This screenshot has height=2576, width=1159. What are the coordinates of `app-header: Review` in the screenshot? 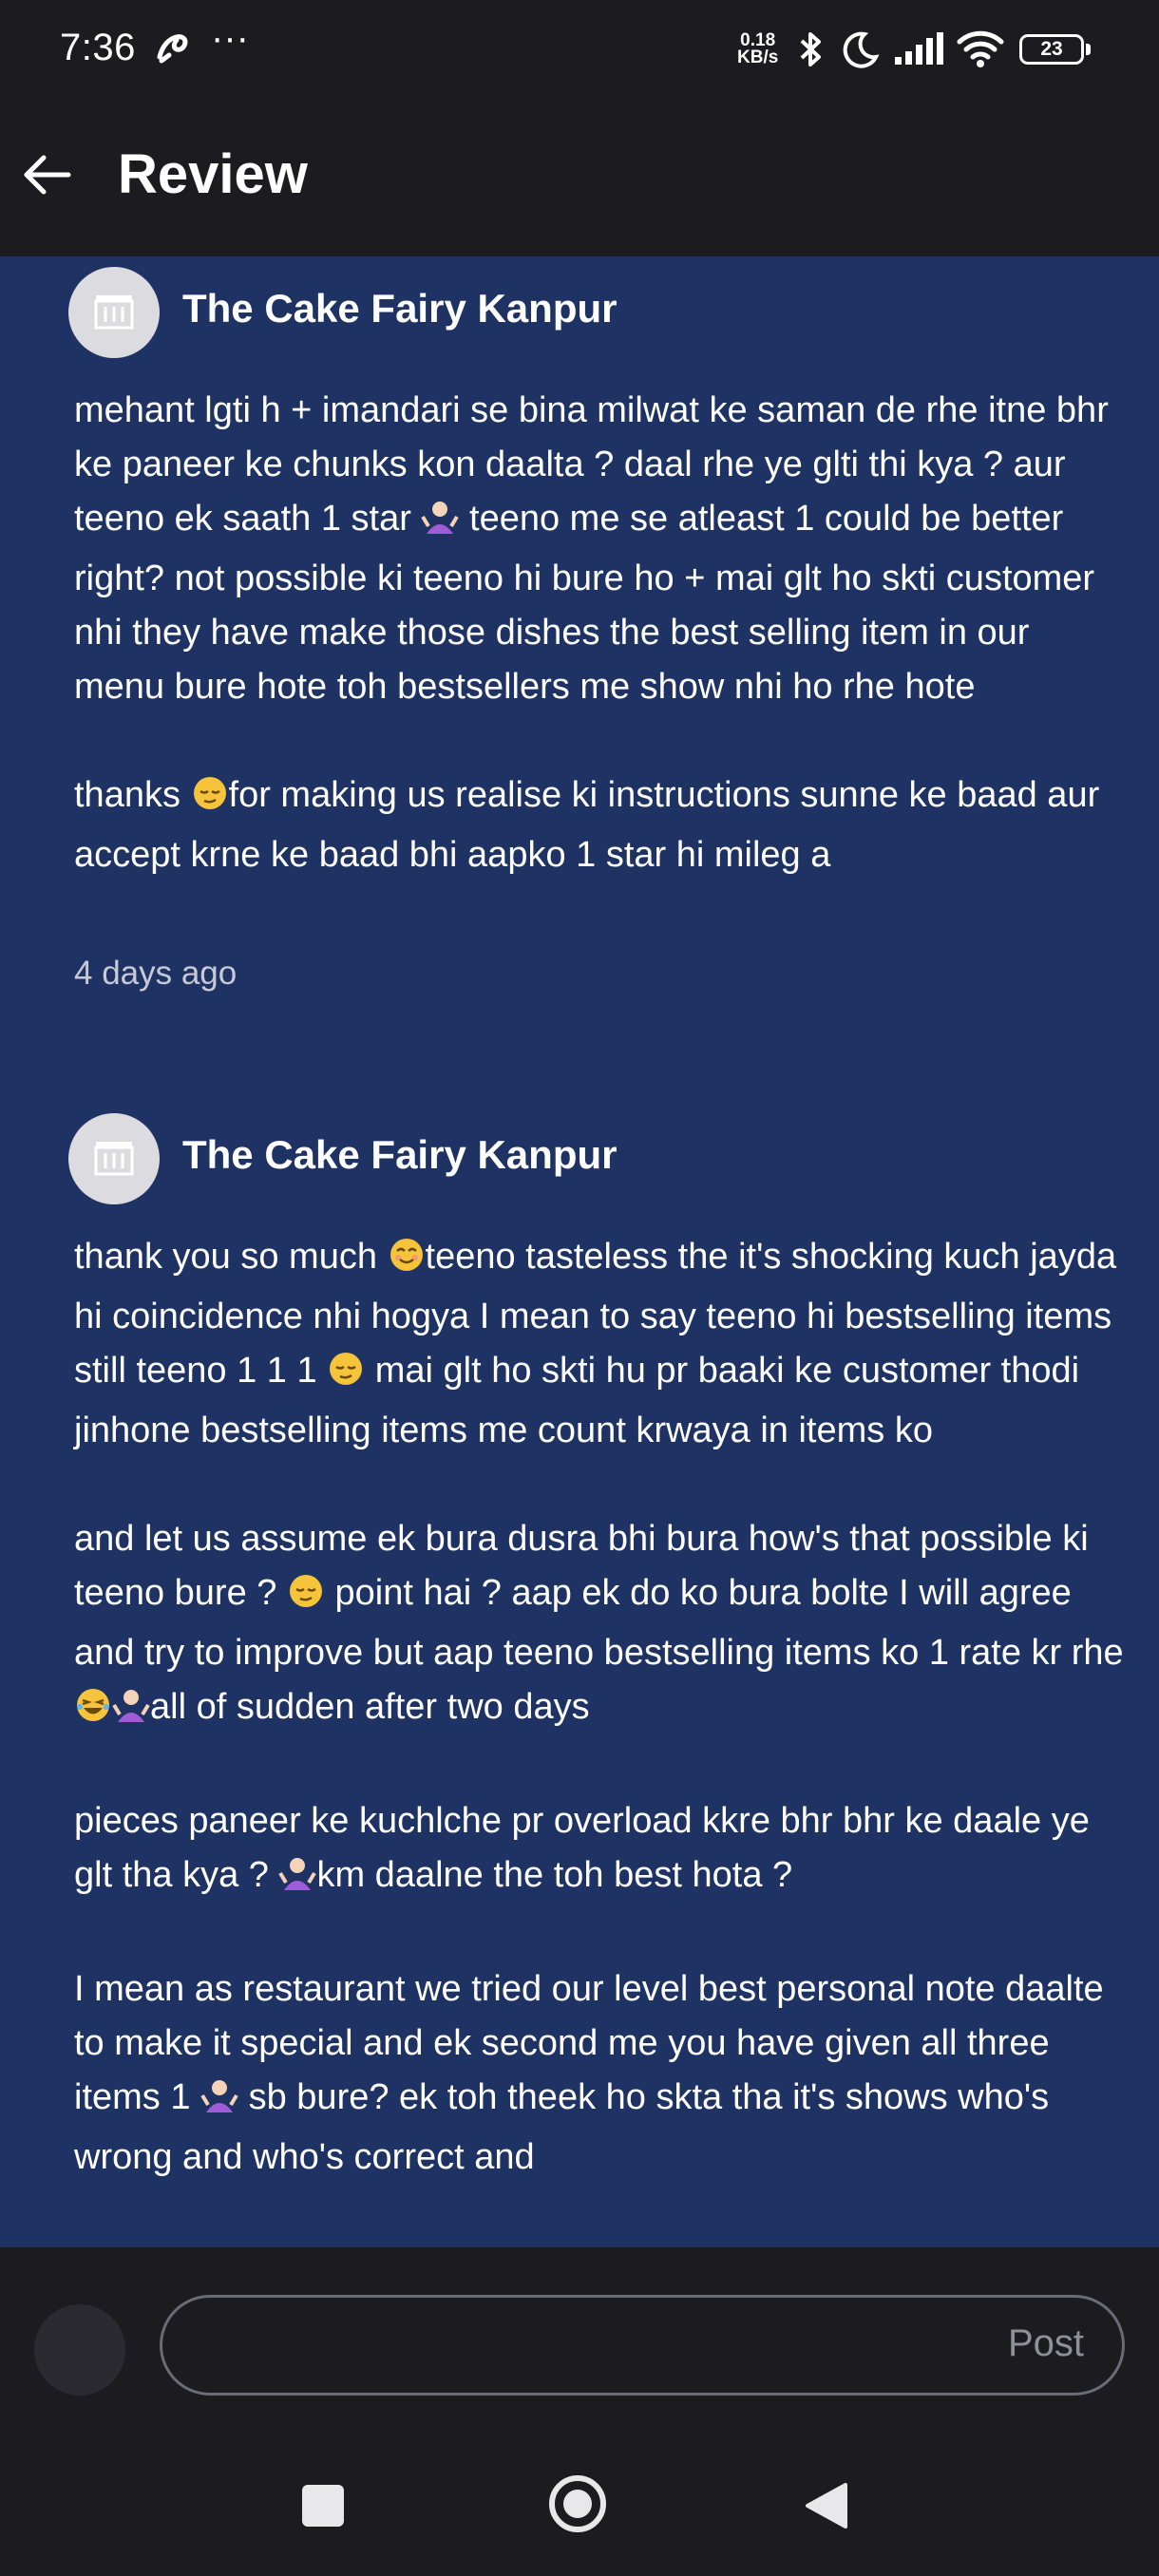 It's located at (579, 180).